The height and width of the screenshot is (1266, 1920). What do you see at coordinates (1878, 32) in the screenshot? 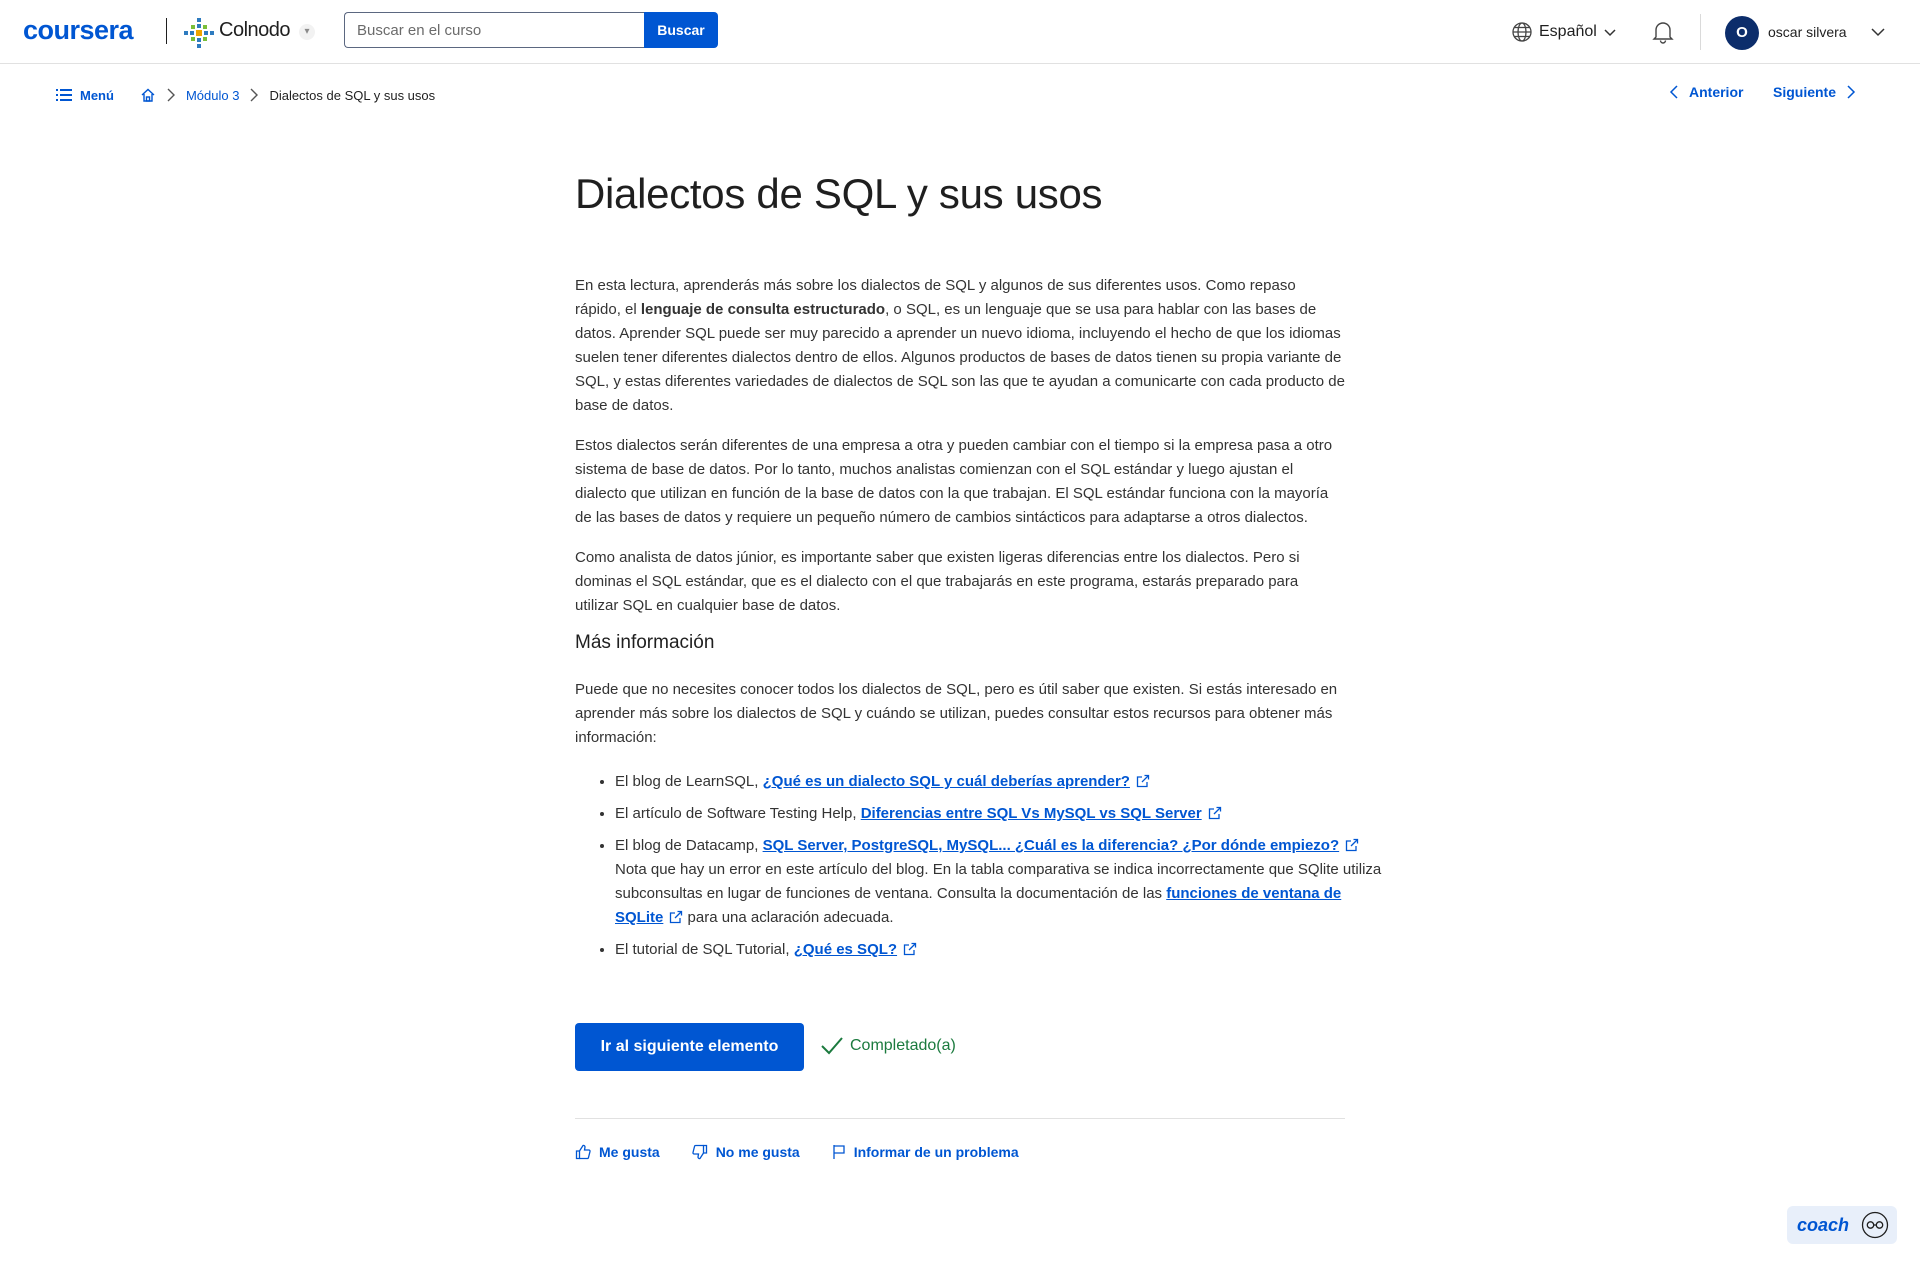
I see `user-menu-chevron-down-icon` at bounding box center [1878, 32].